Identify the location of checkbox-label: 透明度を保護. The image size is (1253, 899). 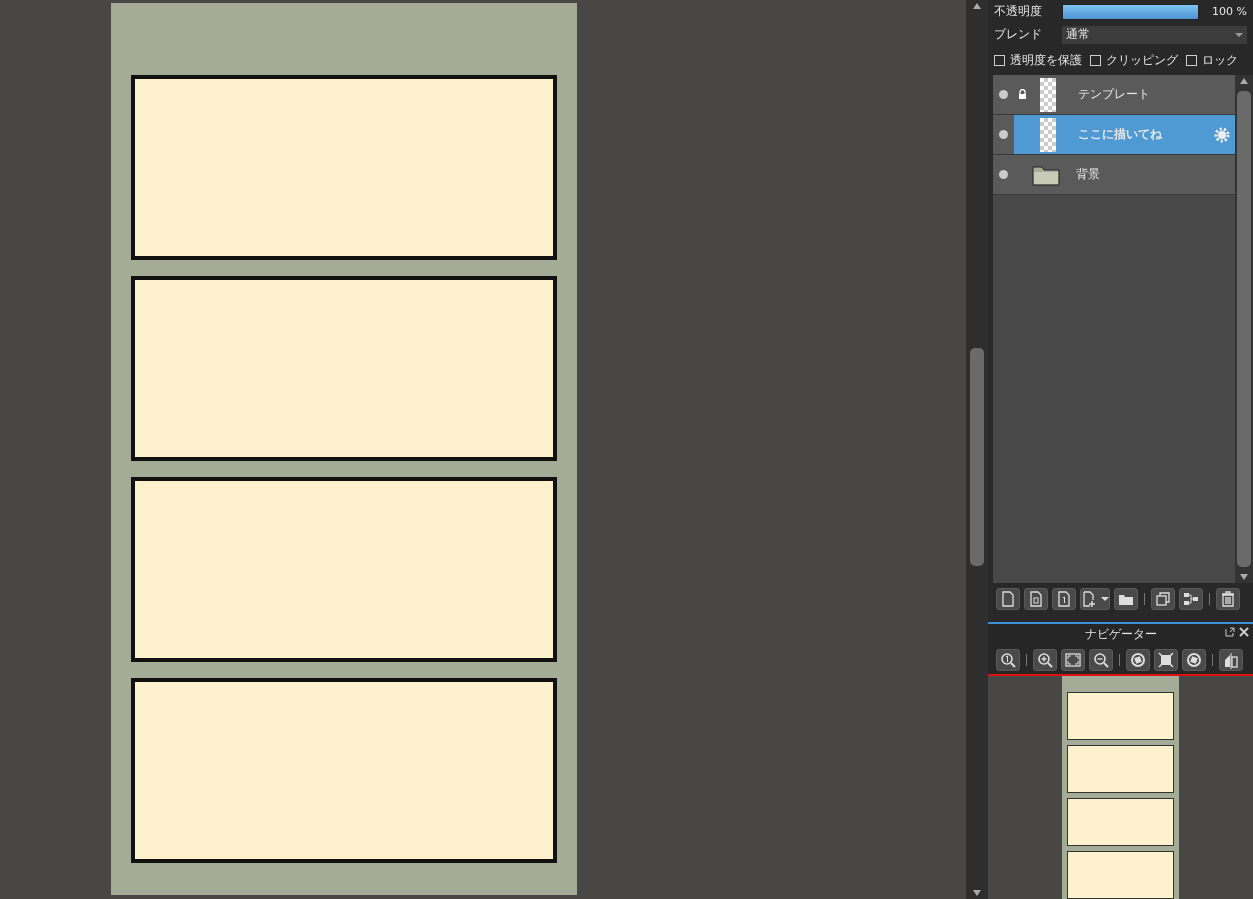
(1046, 61).